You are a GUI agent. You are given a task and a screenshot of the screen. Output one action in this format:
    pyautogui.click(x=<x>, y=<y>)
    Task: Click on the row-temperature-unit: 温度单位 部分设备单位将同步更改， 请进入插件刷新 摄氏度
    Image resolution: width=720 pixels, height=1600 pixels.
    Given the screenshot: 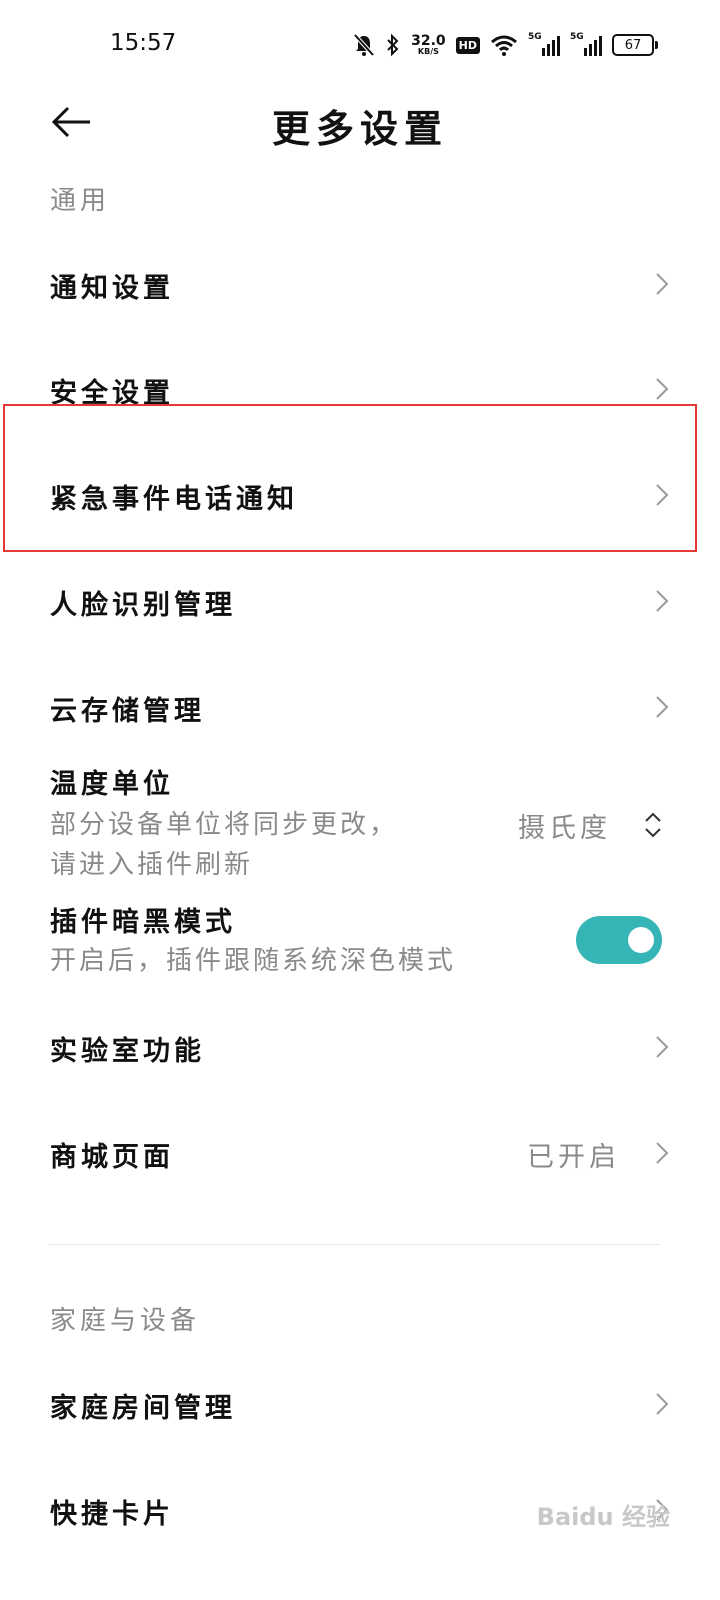 What is the action you would take?
    pyautogui.click(x=360, y=825)
    